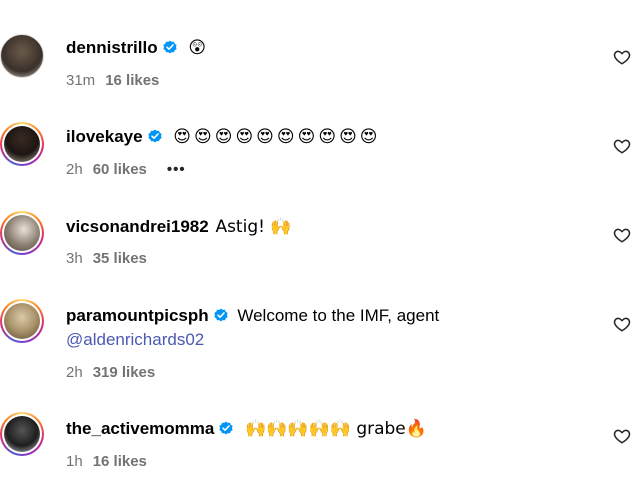 Image resolution: width=637 pixels, height=484 pixels. I want to click on comment-likes: 60 likes, so click(120, 169).